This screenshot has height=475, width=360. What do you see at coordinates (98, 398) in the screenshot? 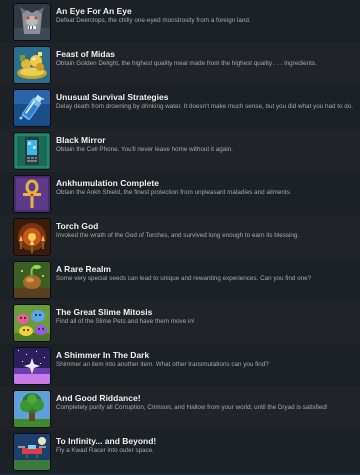
I see `achievement-title: And Good Riddance!` at bounding box center [98, 398].